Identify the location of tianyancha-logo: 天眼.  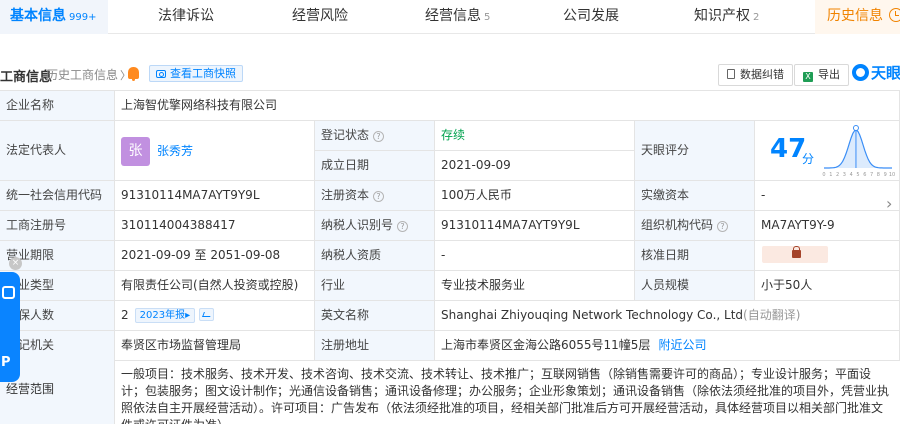
(876, 74).